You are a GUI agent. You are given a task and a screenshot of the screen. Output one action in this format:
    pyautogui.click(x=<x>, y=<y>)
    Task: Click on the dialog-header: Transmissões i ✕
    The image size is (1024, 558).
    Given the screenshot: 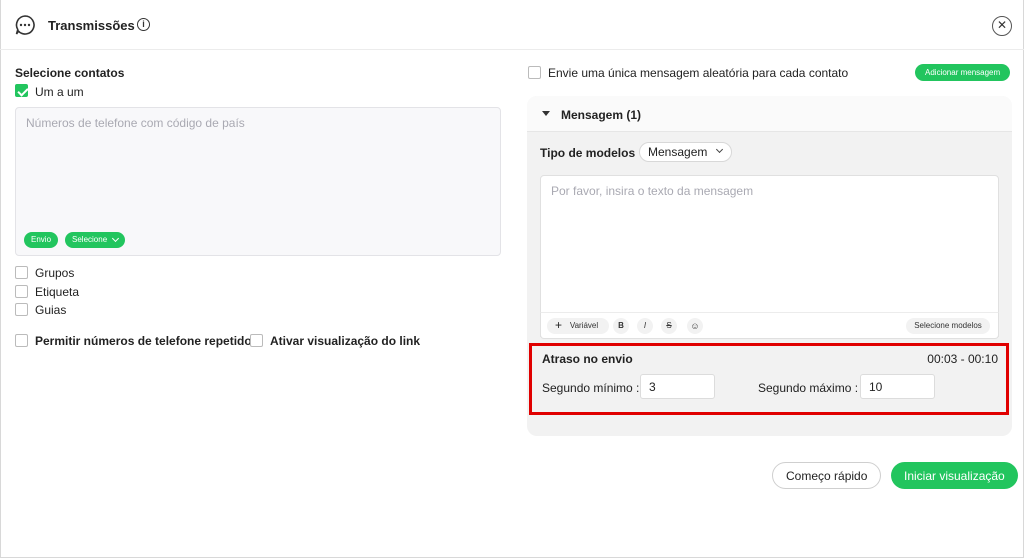 What is the action you would take?
    pyautogui.click(x=512, y=25)
    